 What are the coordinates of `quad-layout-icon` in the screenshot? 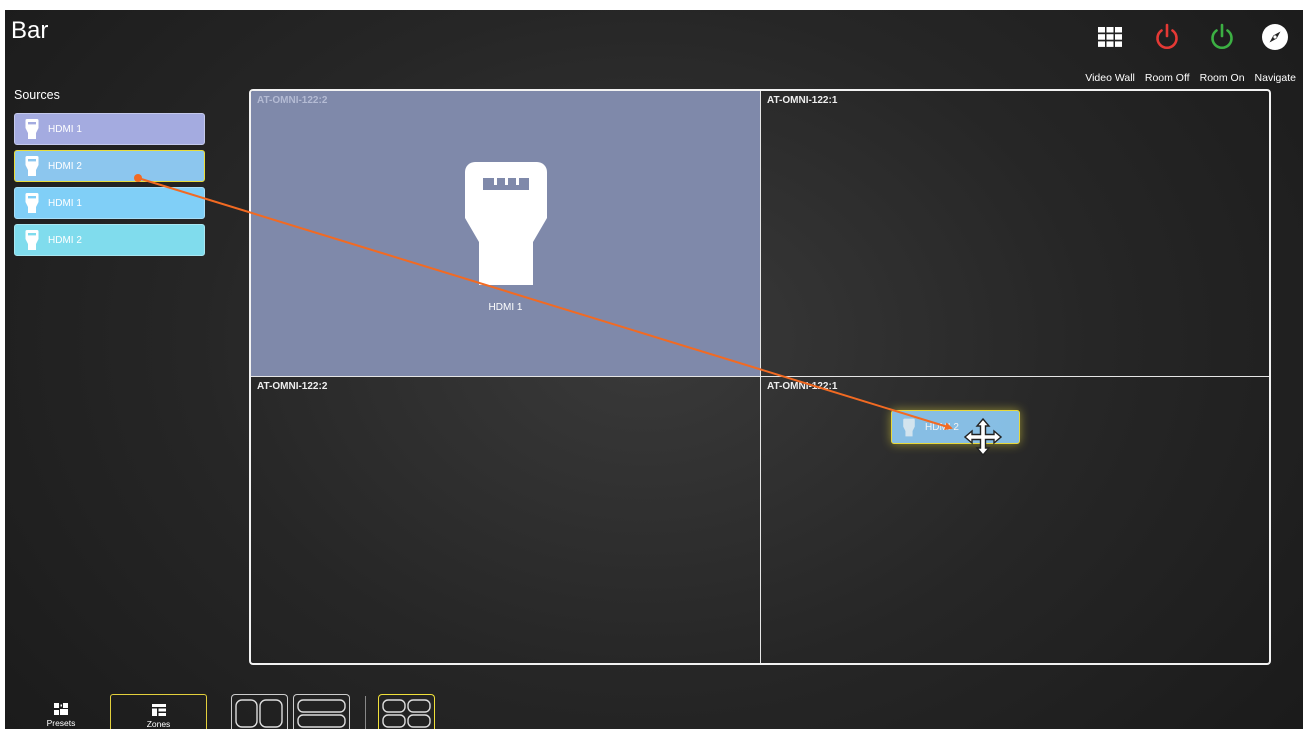 It's located at (406, 713).